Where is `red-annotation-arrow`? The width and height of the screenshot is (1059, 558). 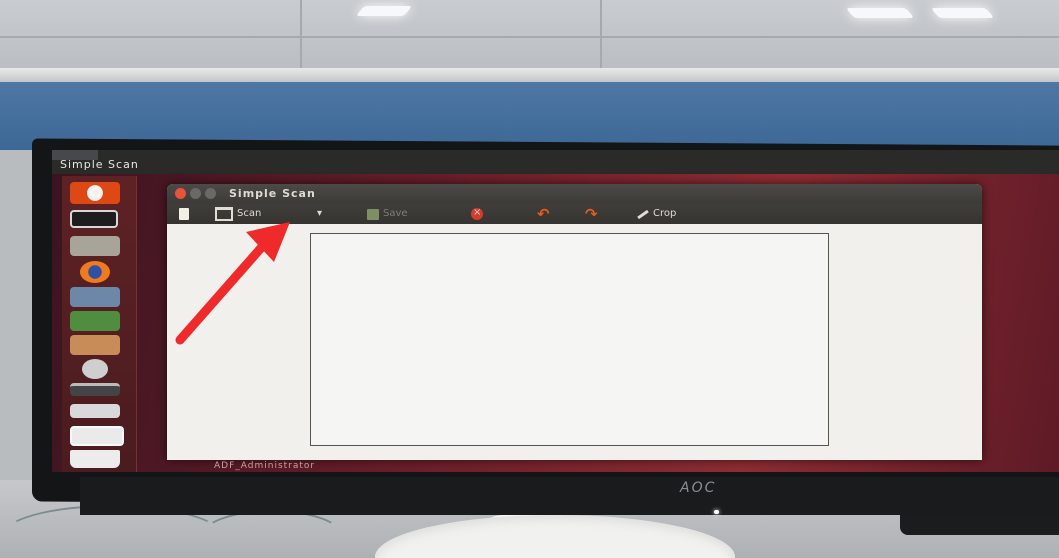
red-annotation-arrow is located at coordinates (232, 283).